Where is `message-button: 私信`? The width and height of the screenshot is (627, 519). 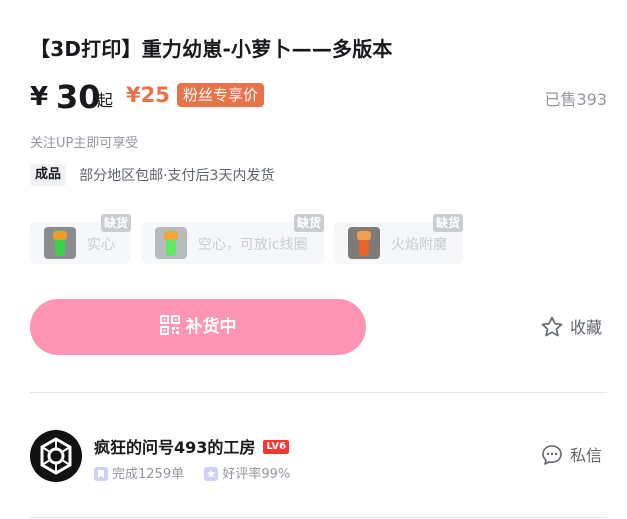 message-button: 私信 is located at coordinates (571, 454).